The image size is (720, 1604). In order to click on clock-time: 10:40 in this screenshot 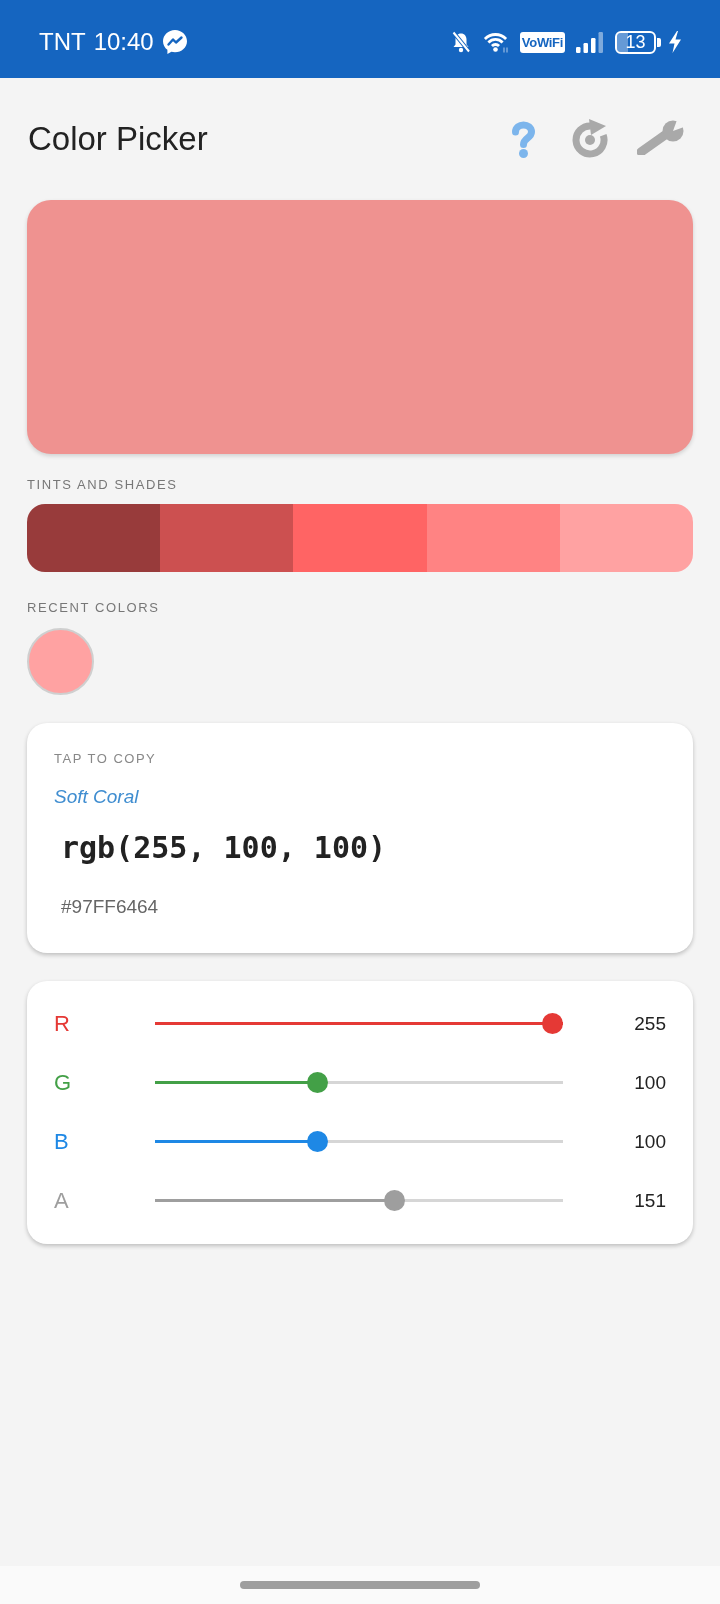, I will do `click(123, 42)`.